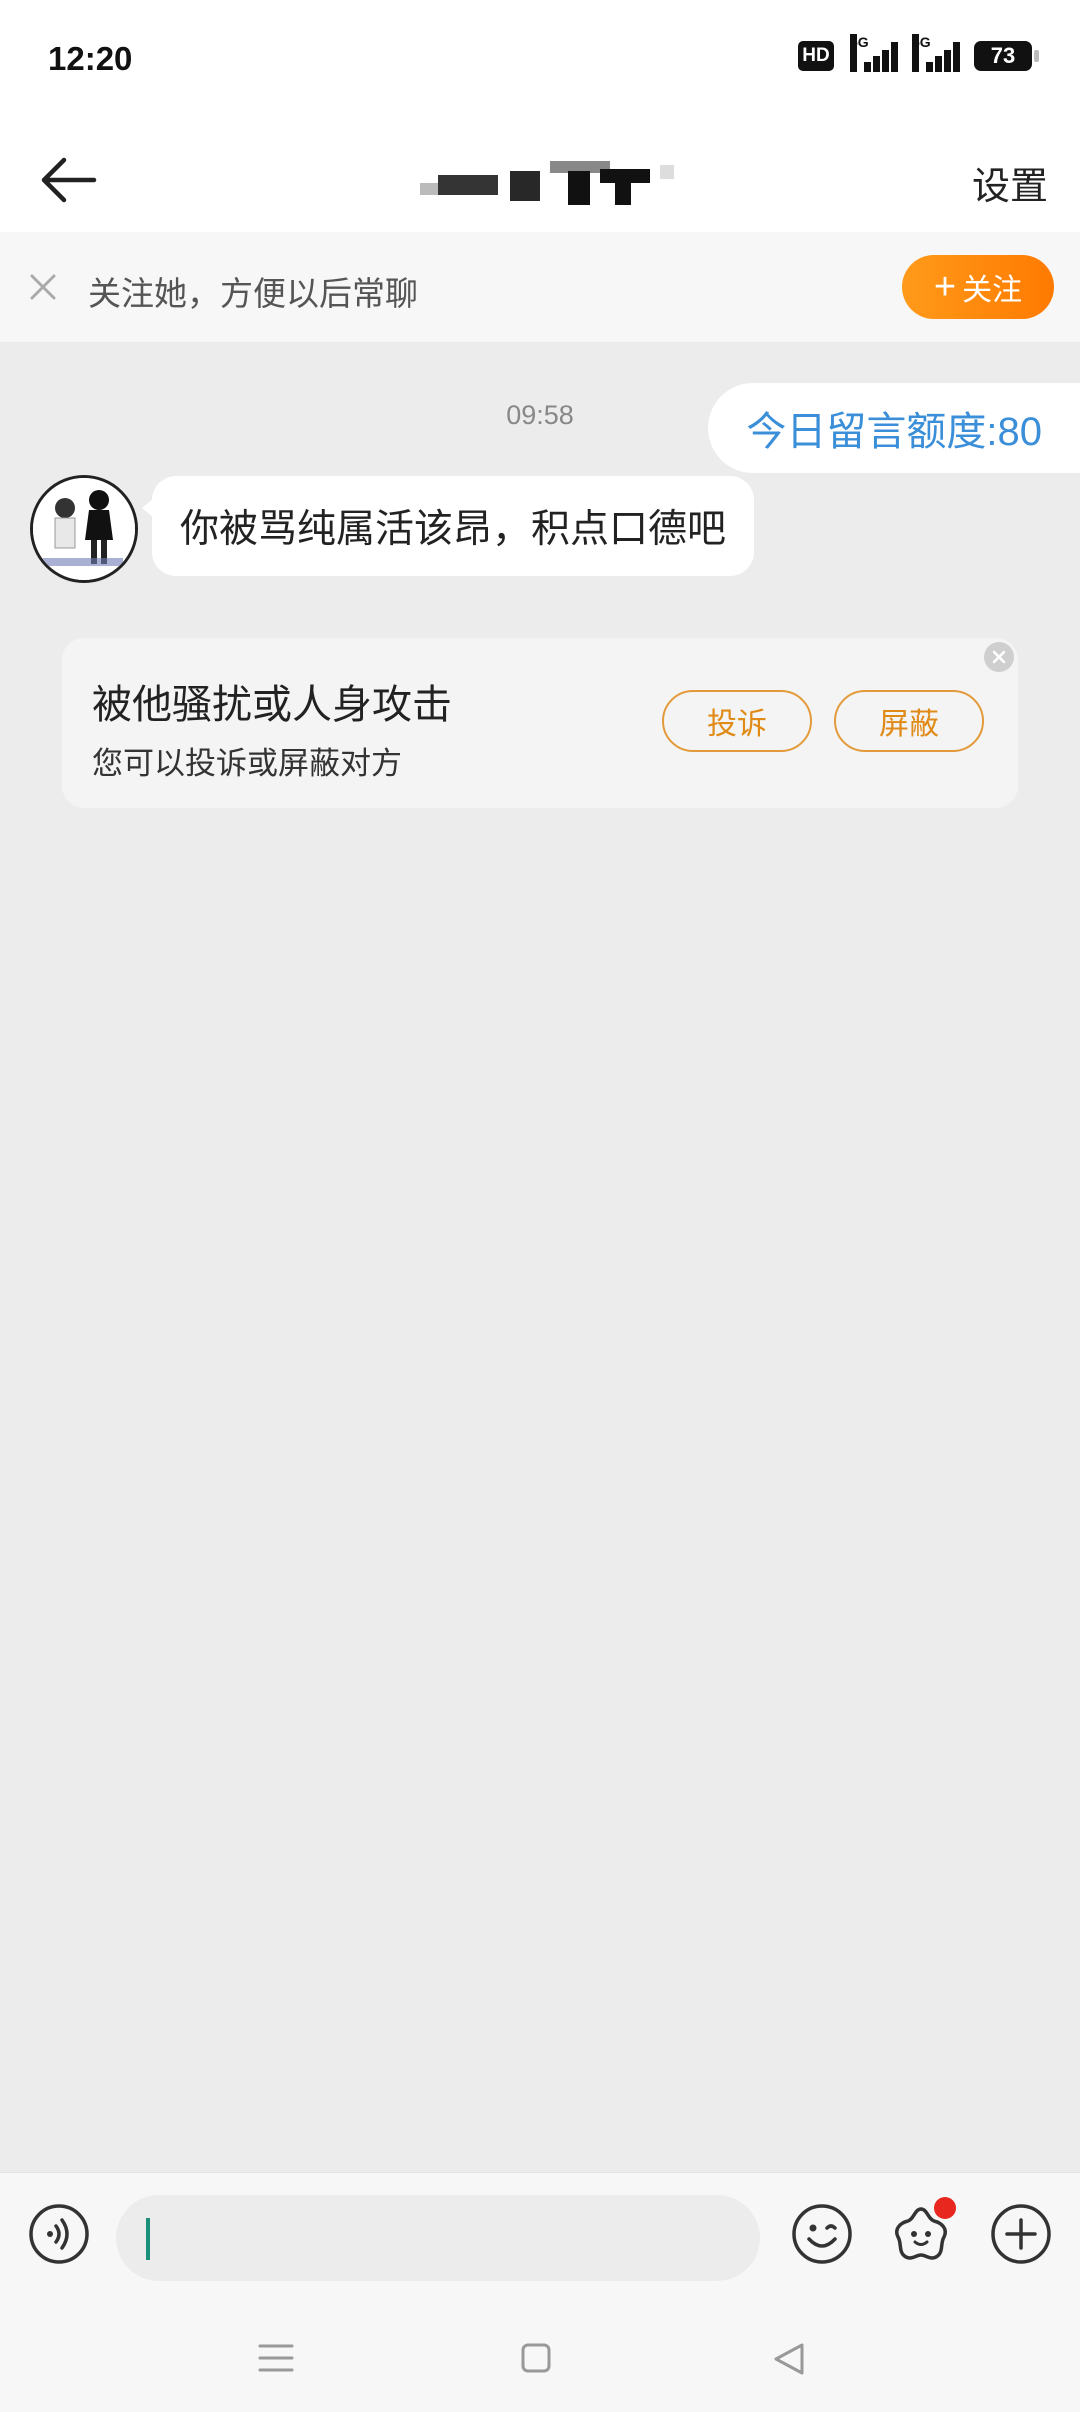  Describe the element at coordinates (909, 721) in the screenshot. I see `block-button: 屏蔽` at that location.